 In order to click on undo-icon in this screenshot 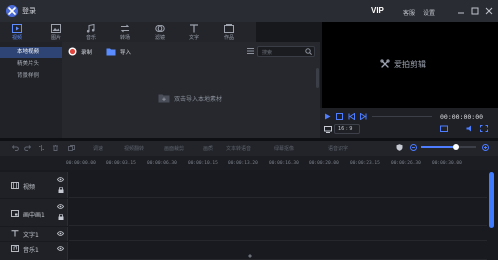, I will do `click(15, 148)`.